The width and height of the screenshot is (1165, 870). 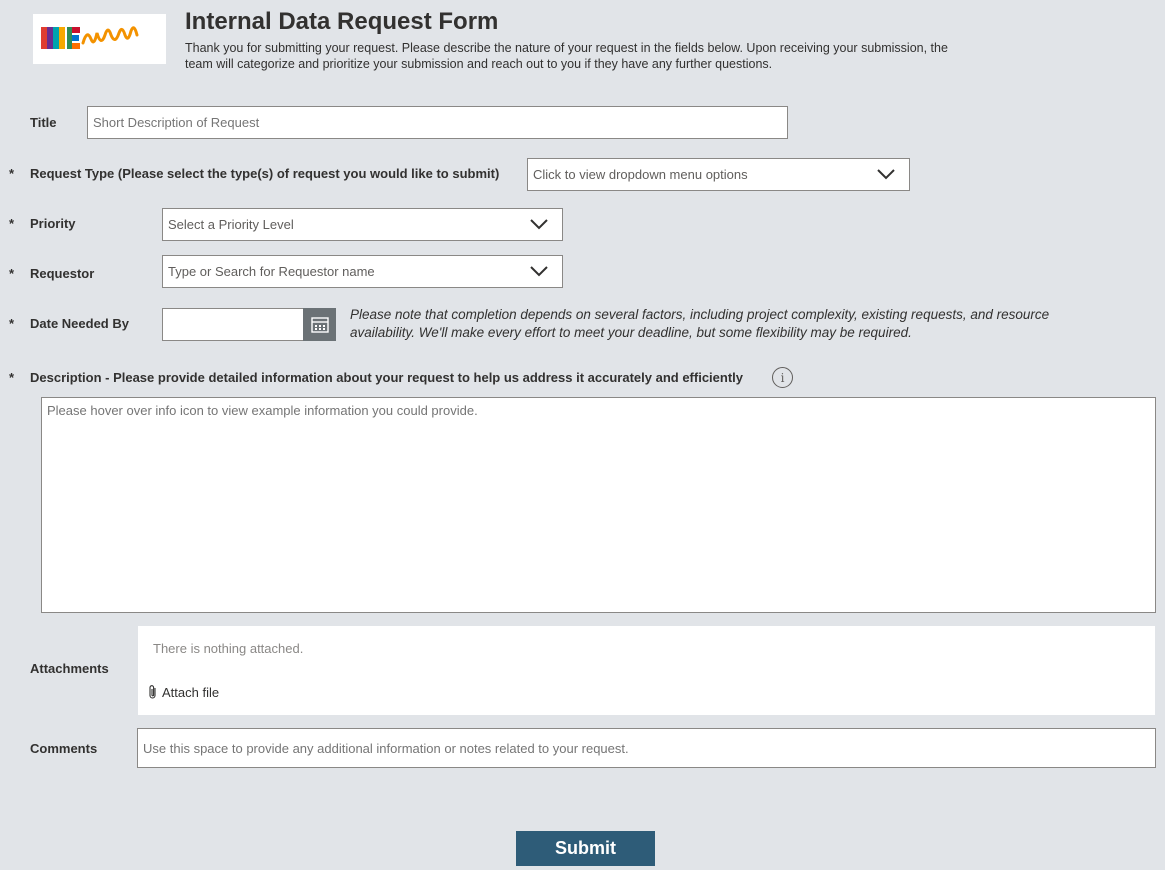 I want to click on attachments-label: Attachments, so click(x=69, y=668).